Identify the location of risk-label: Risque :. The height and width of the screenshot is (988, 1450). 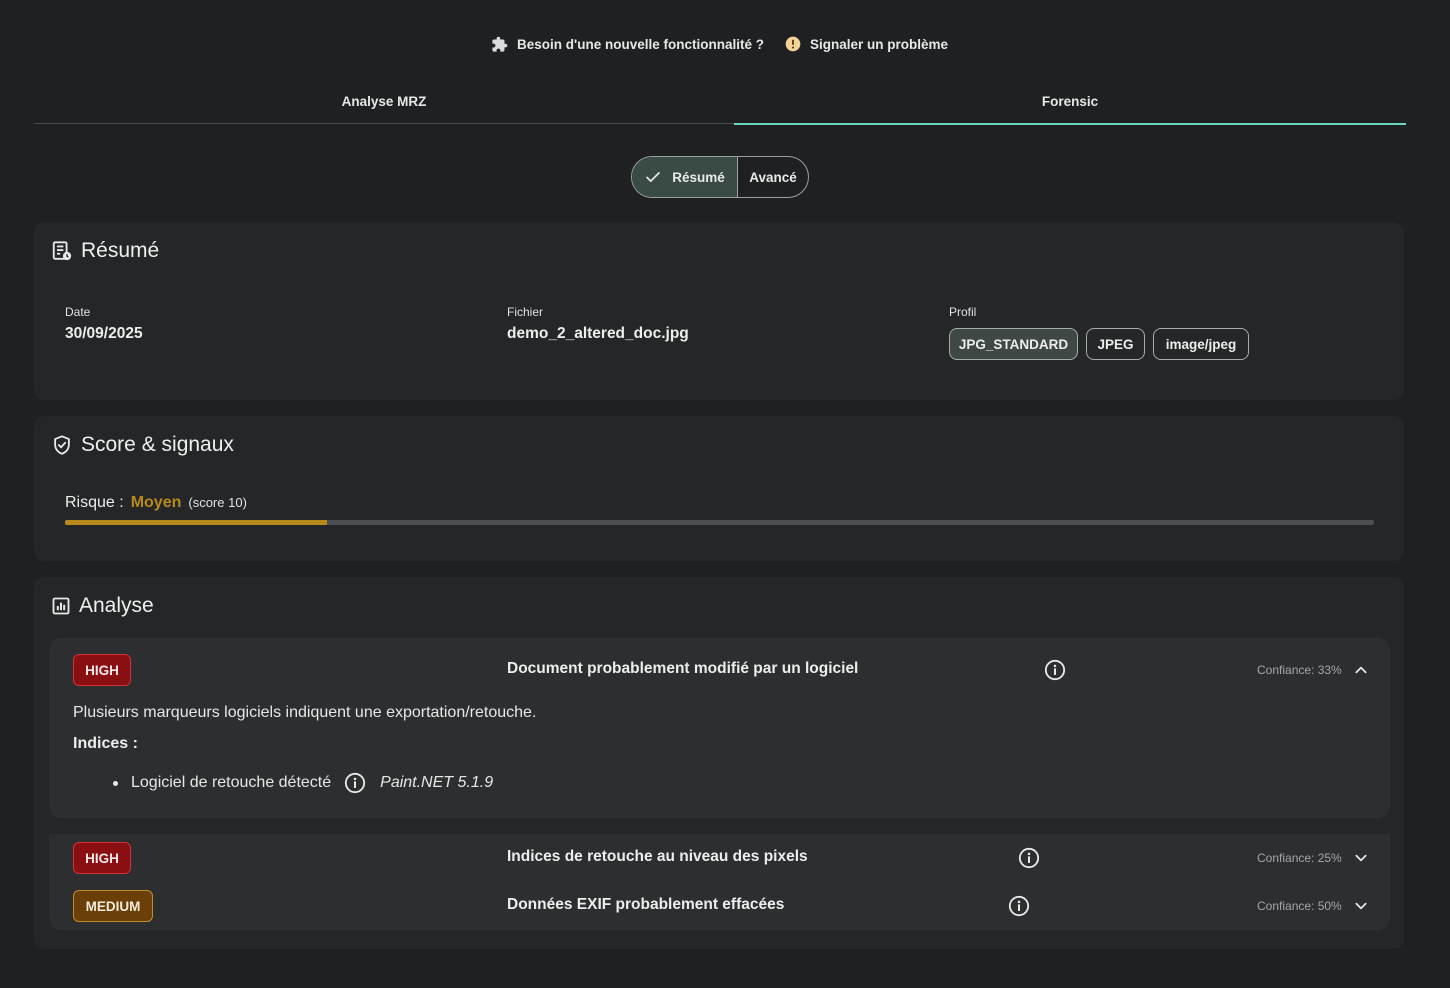
(94, 502).